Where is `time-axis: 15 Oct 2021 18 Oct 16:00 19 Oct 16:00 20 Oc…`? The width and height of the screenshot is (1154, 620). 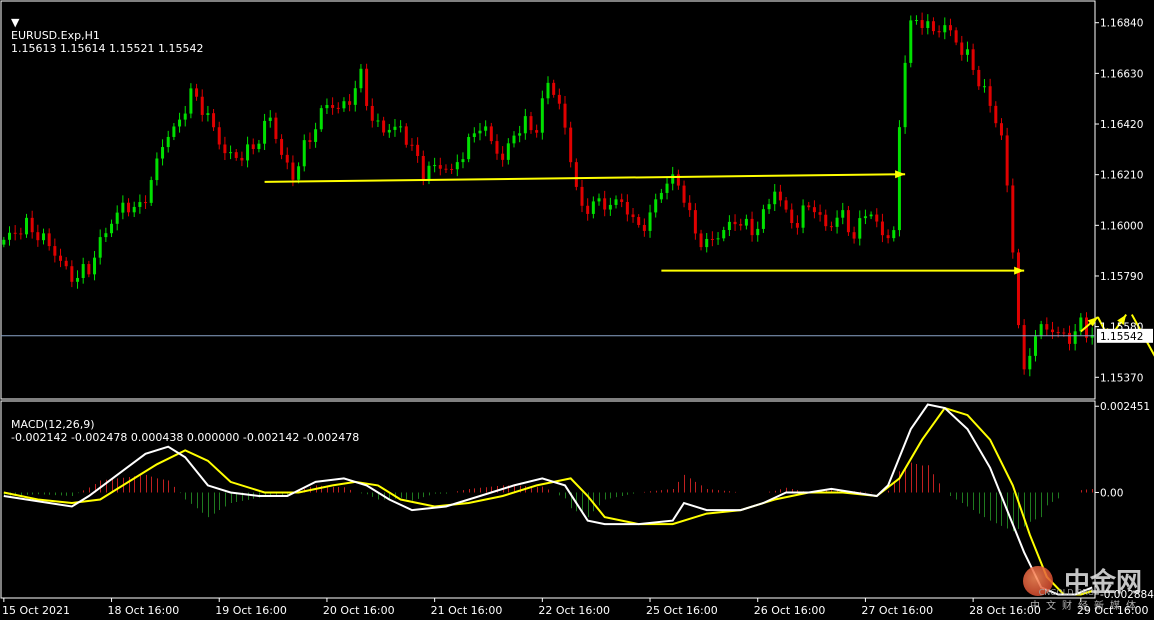
time-axis: 15 Oct 2021 18 Oct 16:00 19 Oct 16:00 20 Oc… is located at coordinates (575, 607).